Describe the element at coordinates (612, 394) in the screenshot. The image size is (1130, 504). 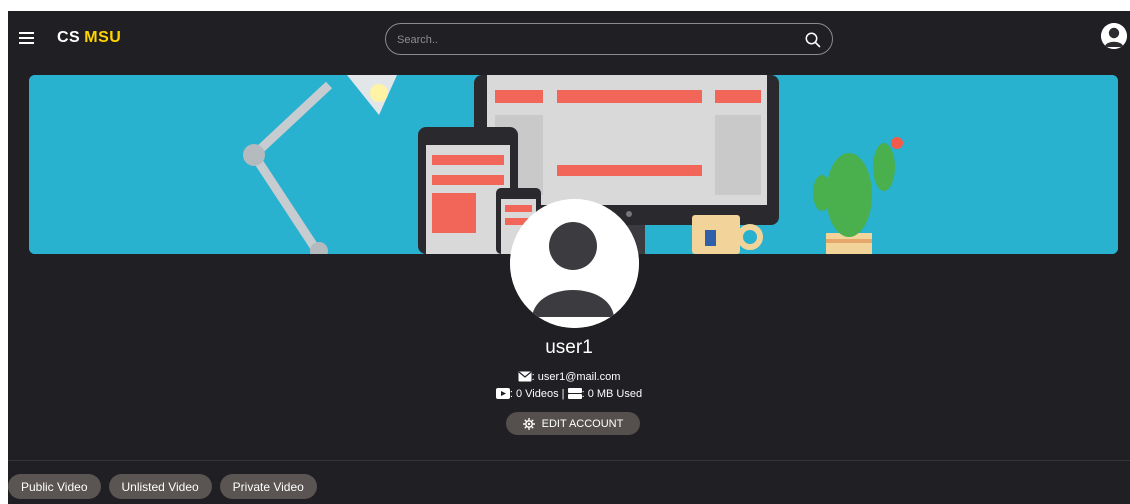
I see `storage-used-text: : 0 MB Used` at that location.